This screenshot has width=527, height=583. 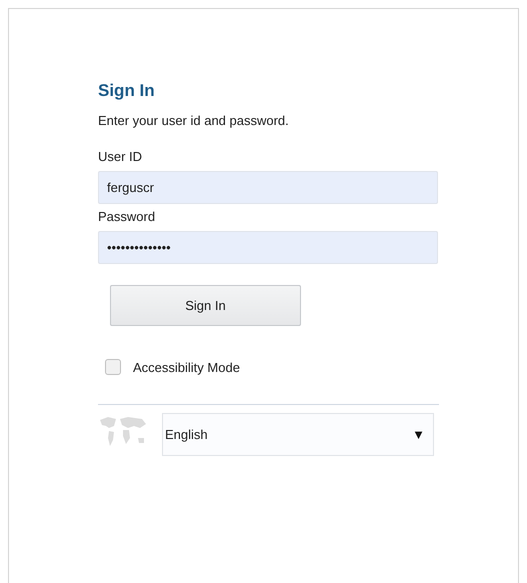 What do you see at coordinates (127, 216) in the screenshot?
I see `field-label: Password` at bounding box center [127, 216].